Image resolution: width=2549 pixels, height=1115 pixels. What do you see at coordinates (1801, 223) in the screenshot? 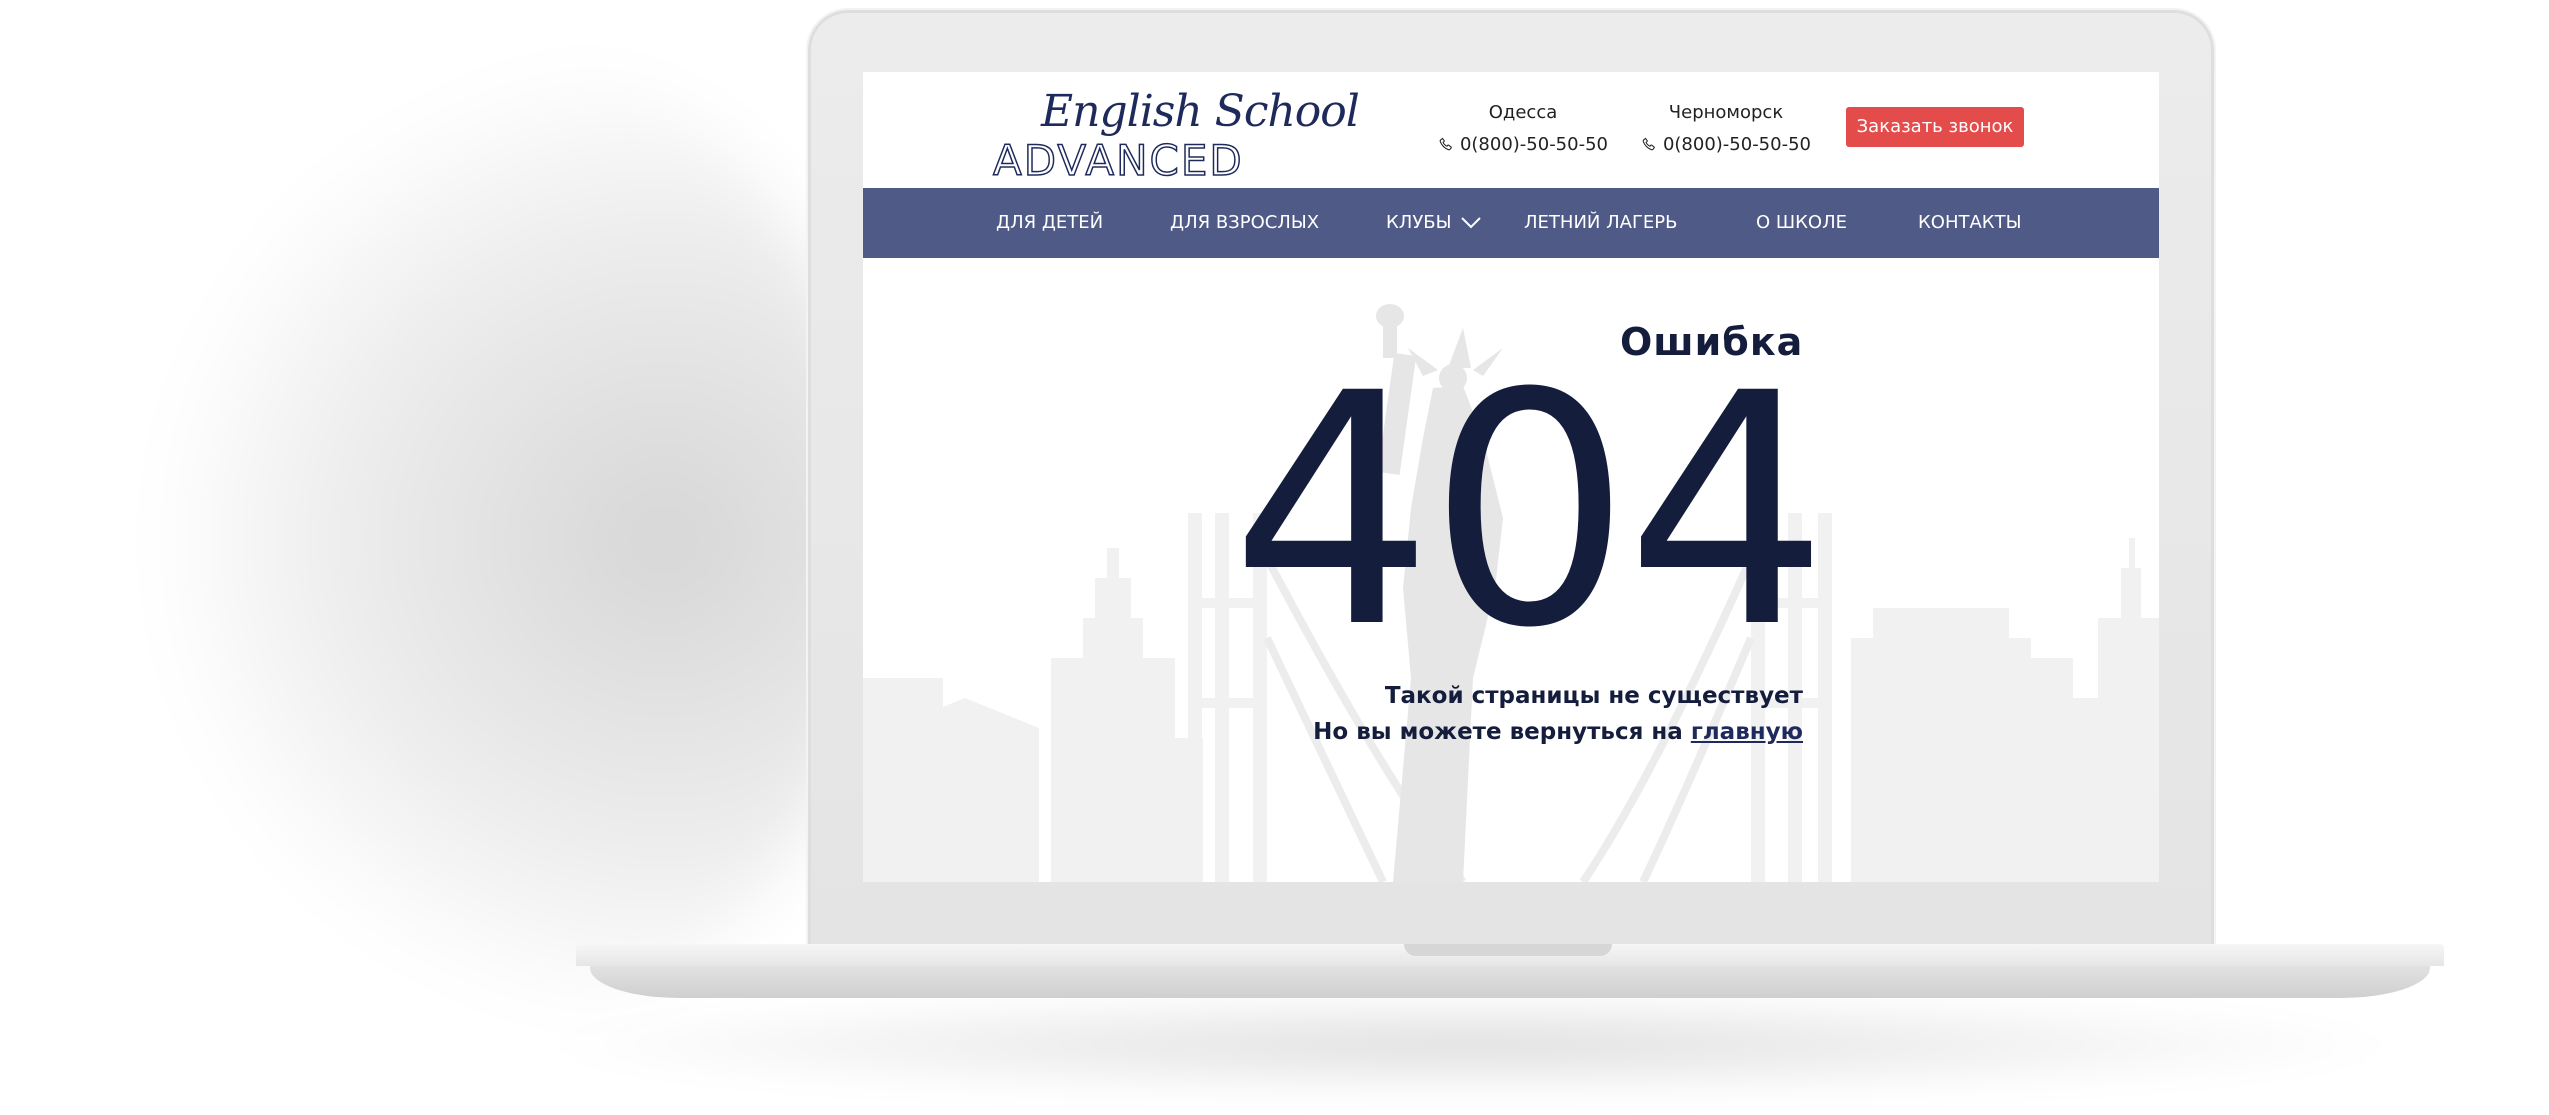
I see `nav-item-about: О ШКОЛЕ` at bounding box center [1801, 223].